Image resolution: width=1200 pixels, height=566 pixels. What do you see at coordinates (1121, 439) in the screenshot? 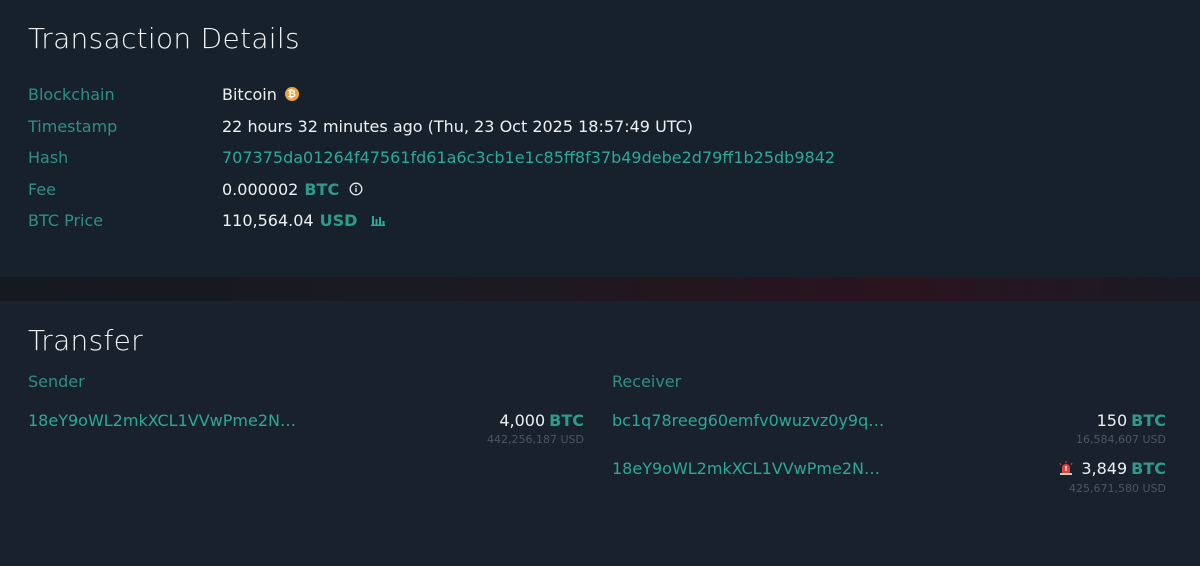
I see `receiver-usd-value-1: 16,584,607 USD` at bounding box center [1121, 439].